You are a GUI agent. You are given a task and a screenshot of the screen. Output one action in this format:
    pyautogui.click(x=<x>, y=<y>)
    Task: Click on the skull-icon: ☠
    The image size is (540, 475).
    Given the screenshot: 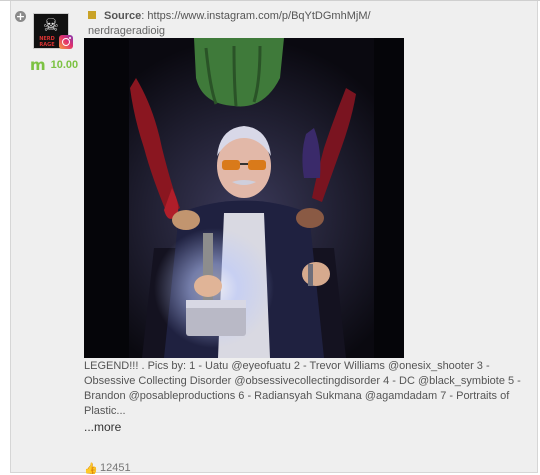 What is the action you would take?
    pyautogui.click(x=51, y=25)
    